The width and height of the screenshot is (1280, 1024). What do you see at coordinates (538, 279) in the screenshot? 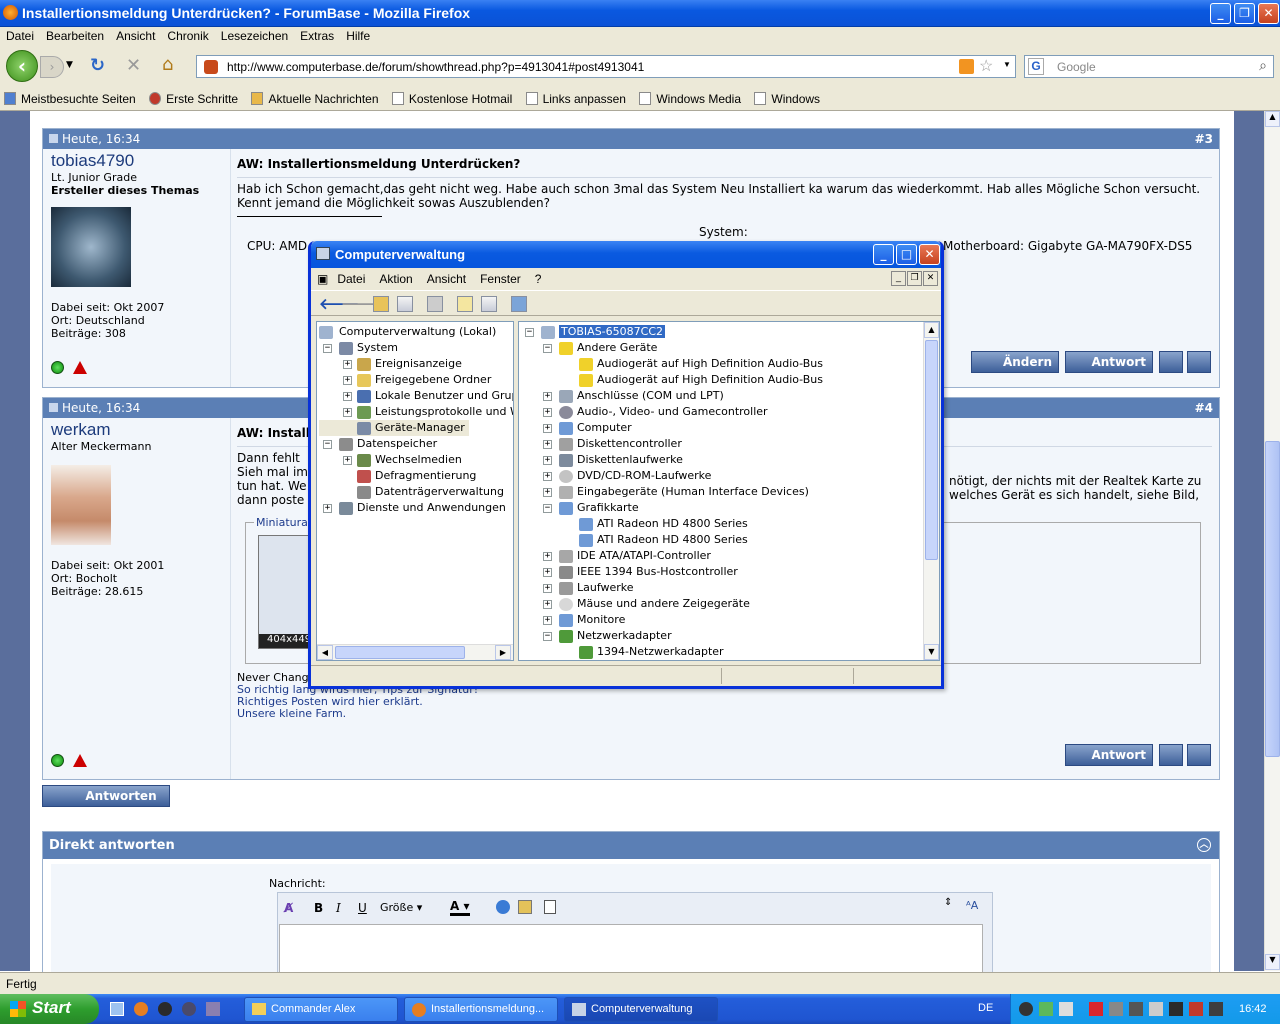
I see `cv-menu-help: ?` at bounding box center [538, 279].